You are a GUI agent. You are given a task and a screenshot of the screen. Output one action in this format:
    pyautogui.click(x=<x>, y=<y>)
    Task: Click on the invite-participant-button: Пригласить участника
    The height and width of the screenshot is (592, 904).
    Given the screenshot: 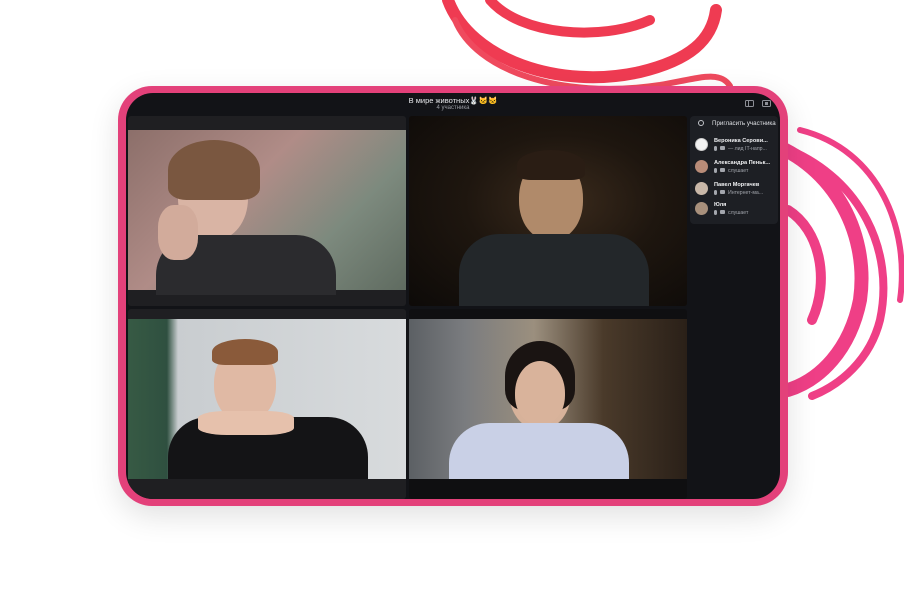 What is the action you would take?
    pyautogui.click(x=734, y=124)
    